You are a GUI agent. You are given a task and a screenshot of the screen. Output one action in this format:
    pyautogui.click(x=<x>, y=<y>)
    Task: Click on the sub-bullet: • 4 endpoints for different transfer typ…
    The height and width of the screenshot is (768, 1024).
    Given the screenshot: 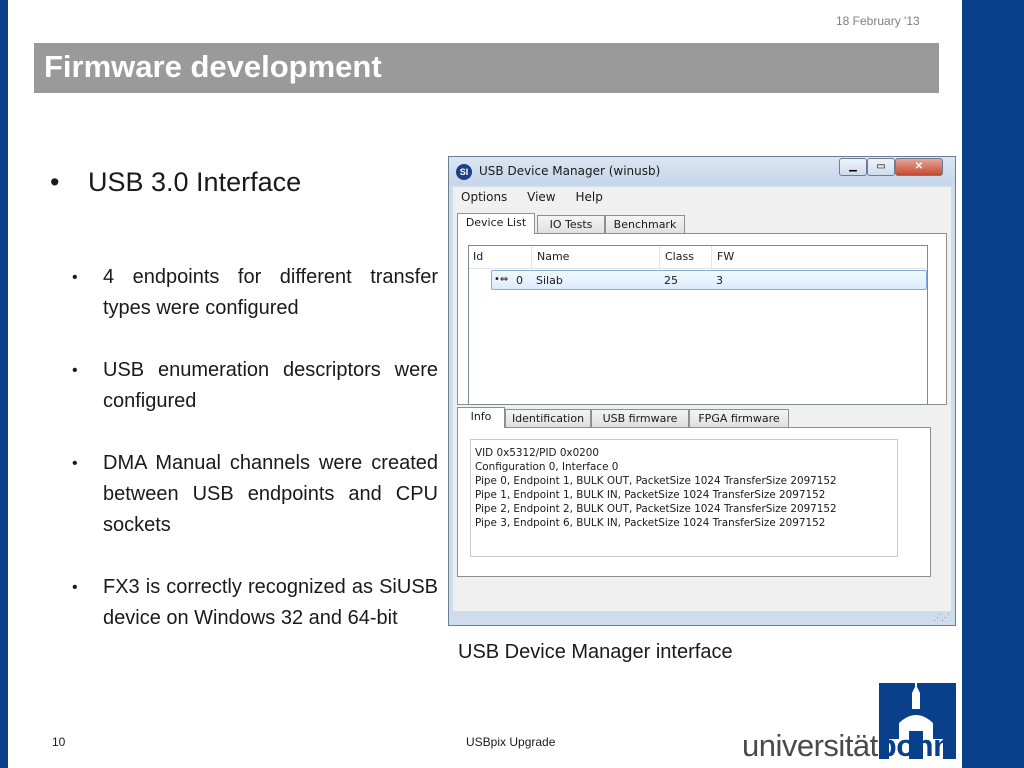 What is the action you would take?
    pyautogui.click(x=255, y=293)
    